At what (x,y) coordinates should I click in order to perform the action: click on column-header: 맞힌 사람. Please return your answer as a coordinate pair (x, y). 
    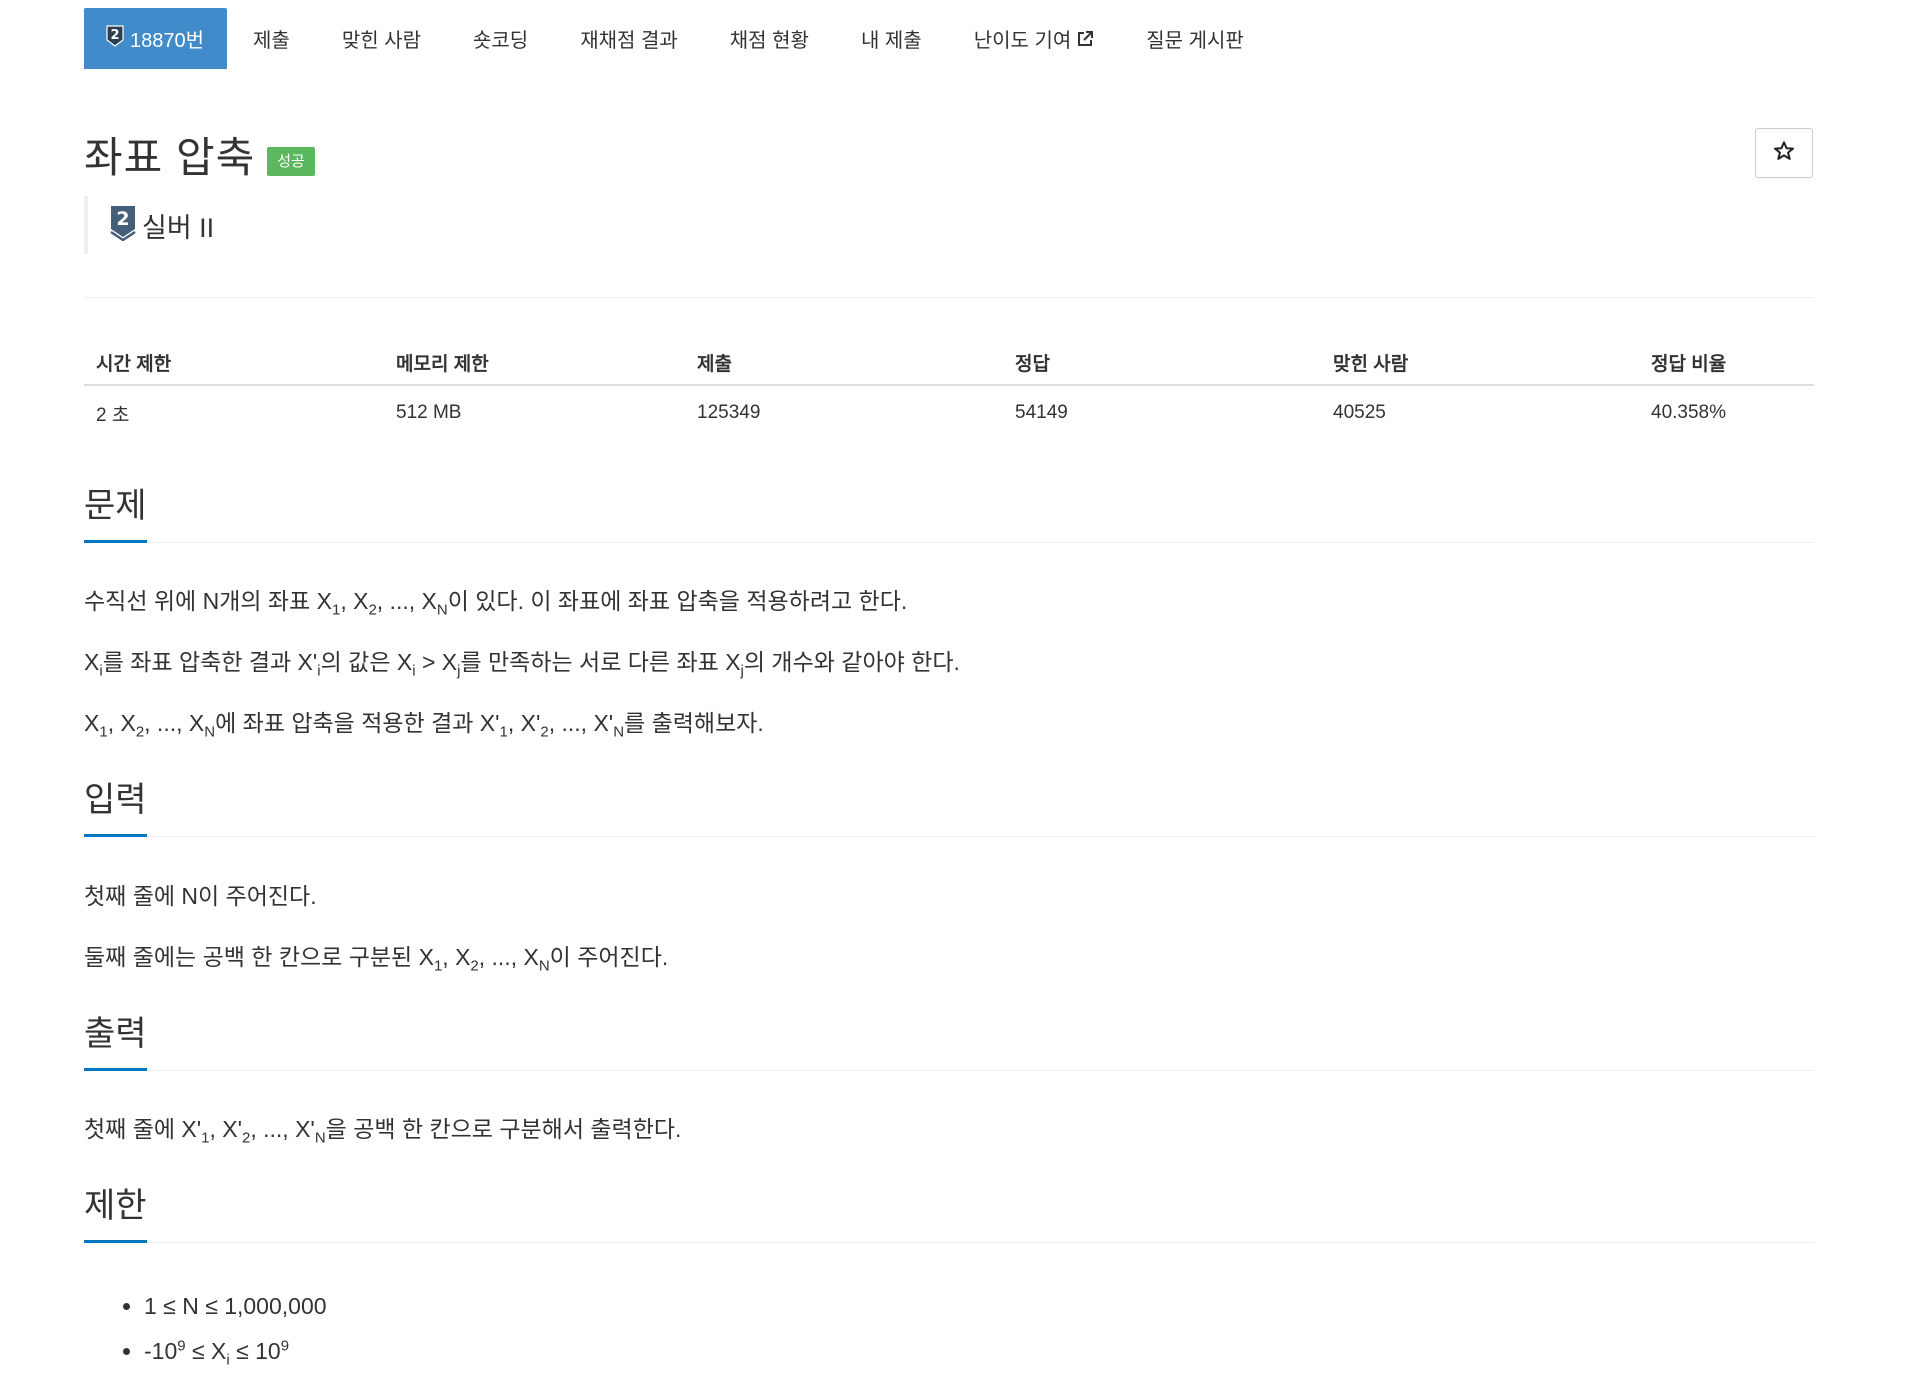
    Looking at the image, I should click on (1480, 363).